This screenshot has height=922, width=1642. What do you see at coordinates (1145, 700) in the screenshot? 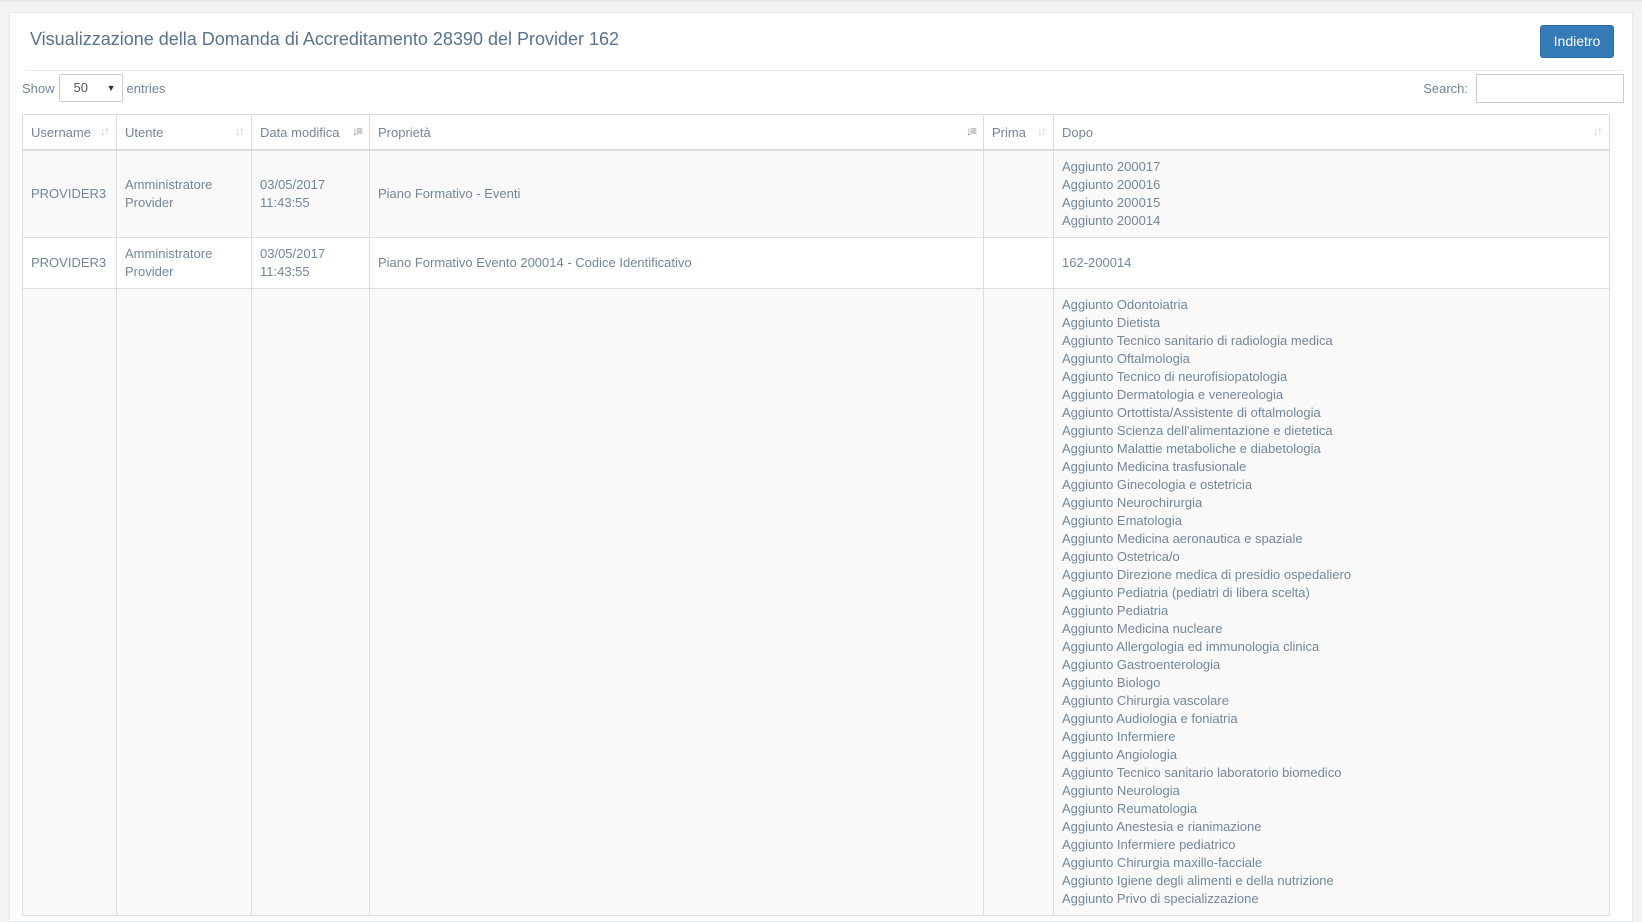
I see `dopo-line: Aggiunto Chirurgia vascolare` at bounding box center [1145, 700].